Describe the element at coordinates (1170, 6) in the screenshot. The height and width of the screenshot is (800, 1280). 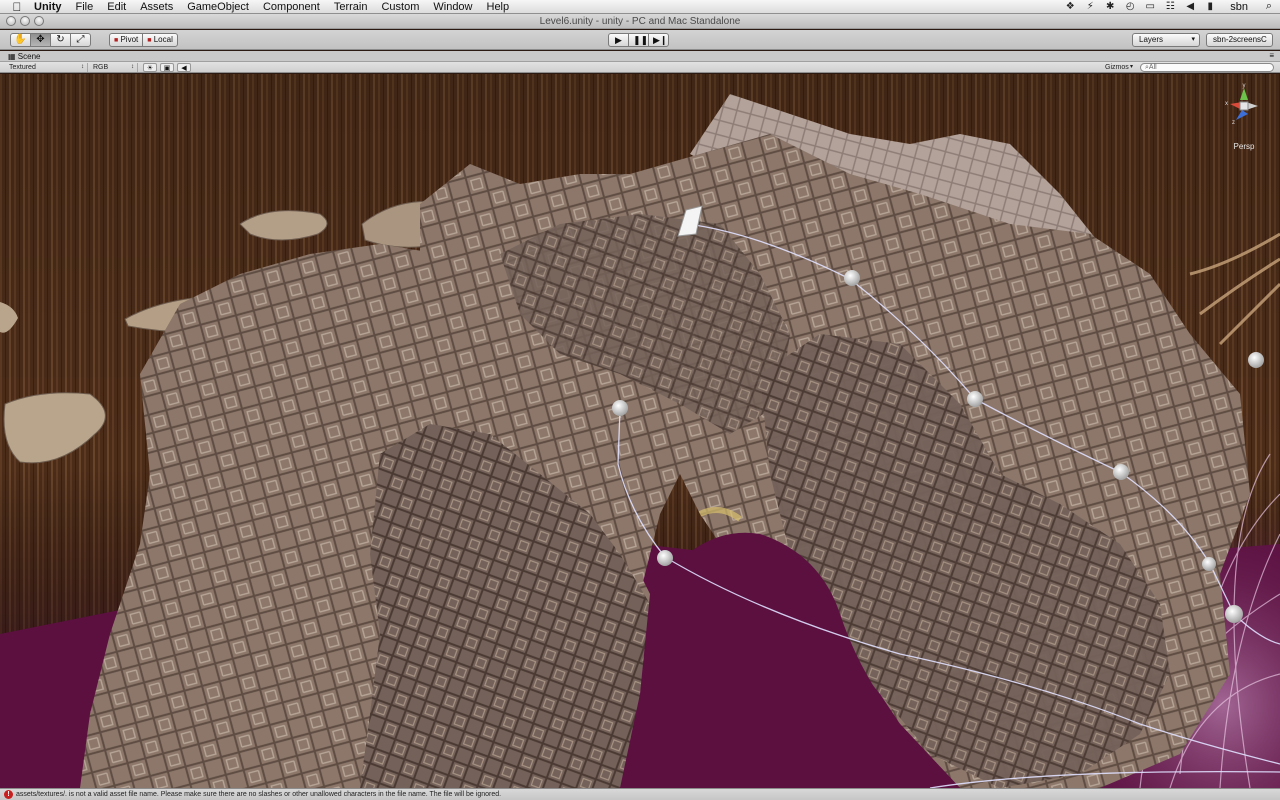
I see `wifi-icon: ☷` at that location.